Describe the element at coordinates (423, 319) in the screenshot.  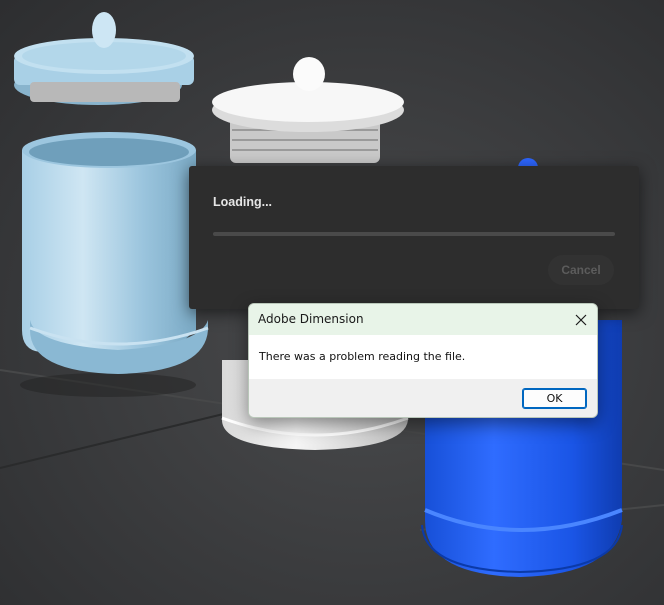
I see `message-box-titlebar: Adobe Dimension` at that location.